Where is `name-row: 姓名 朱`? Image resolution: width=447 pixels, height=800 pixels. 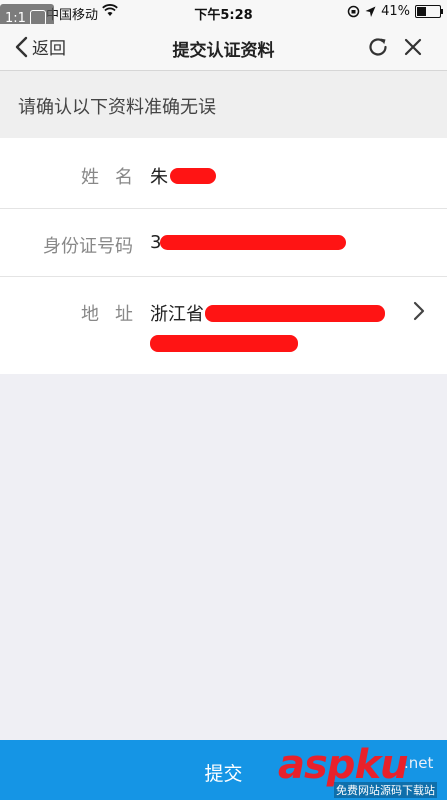
name-row: 姓名 朱 is located at coordinates (223, 173).